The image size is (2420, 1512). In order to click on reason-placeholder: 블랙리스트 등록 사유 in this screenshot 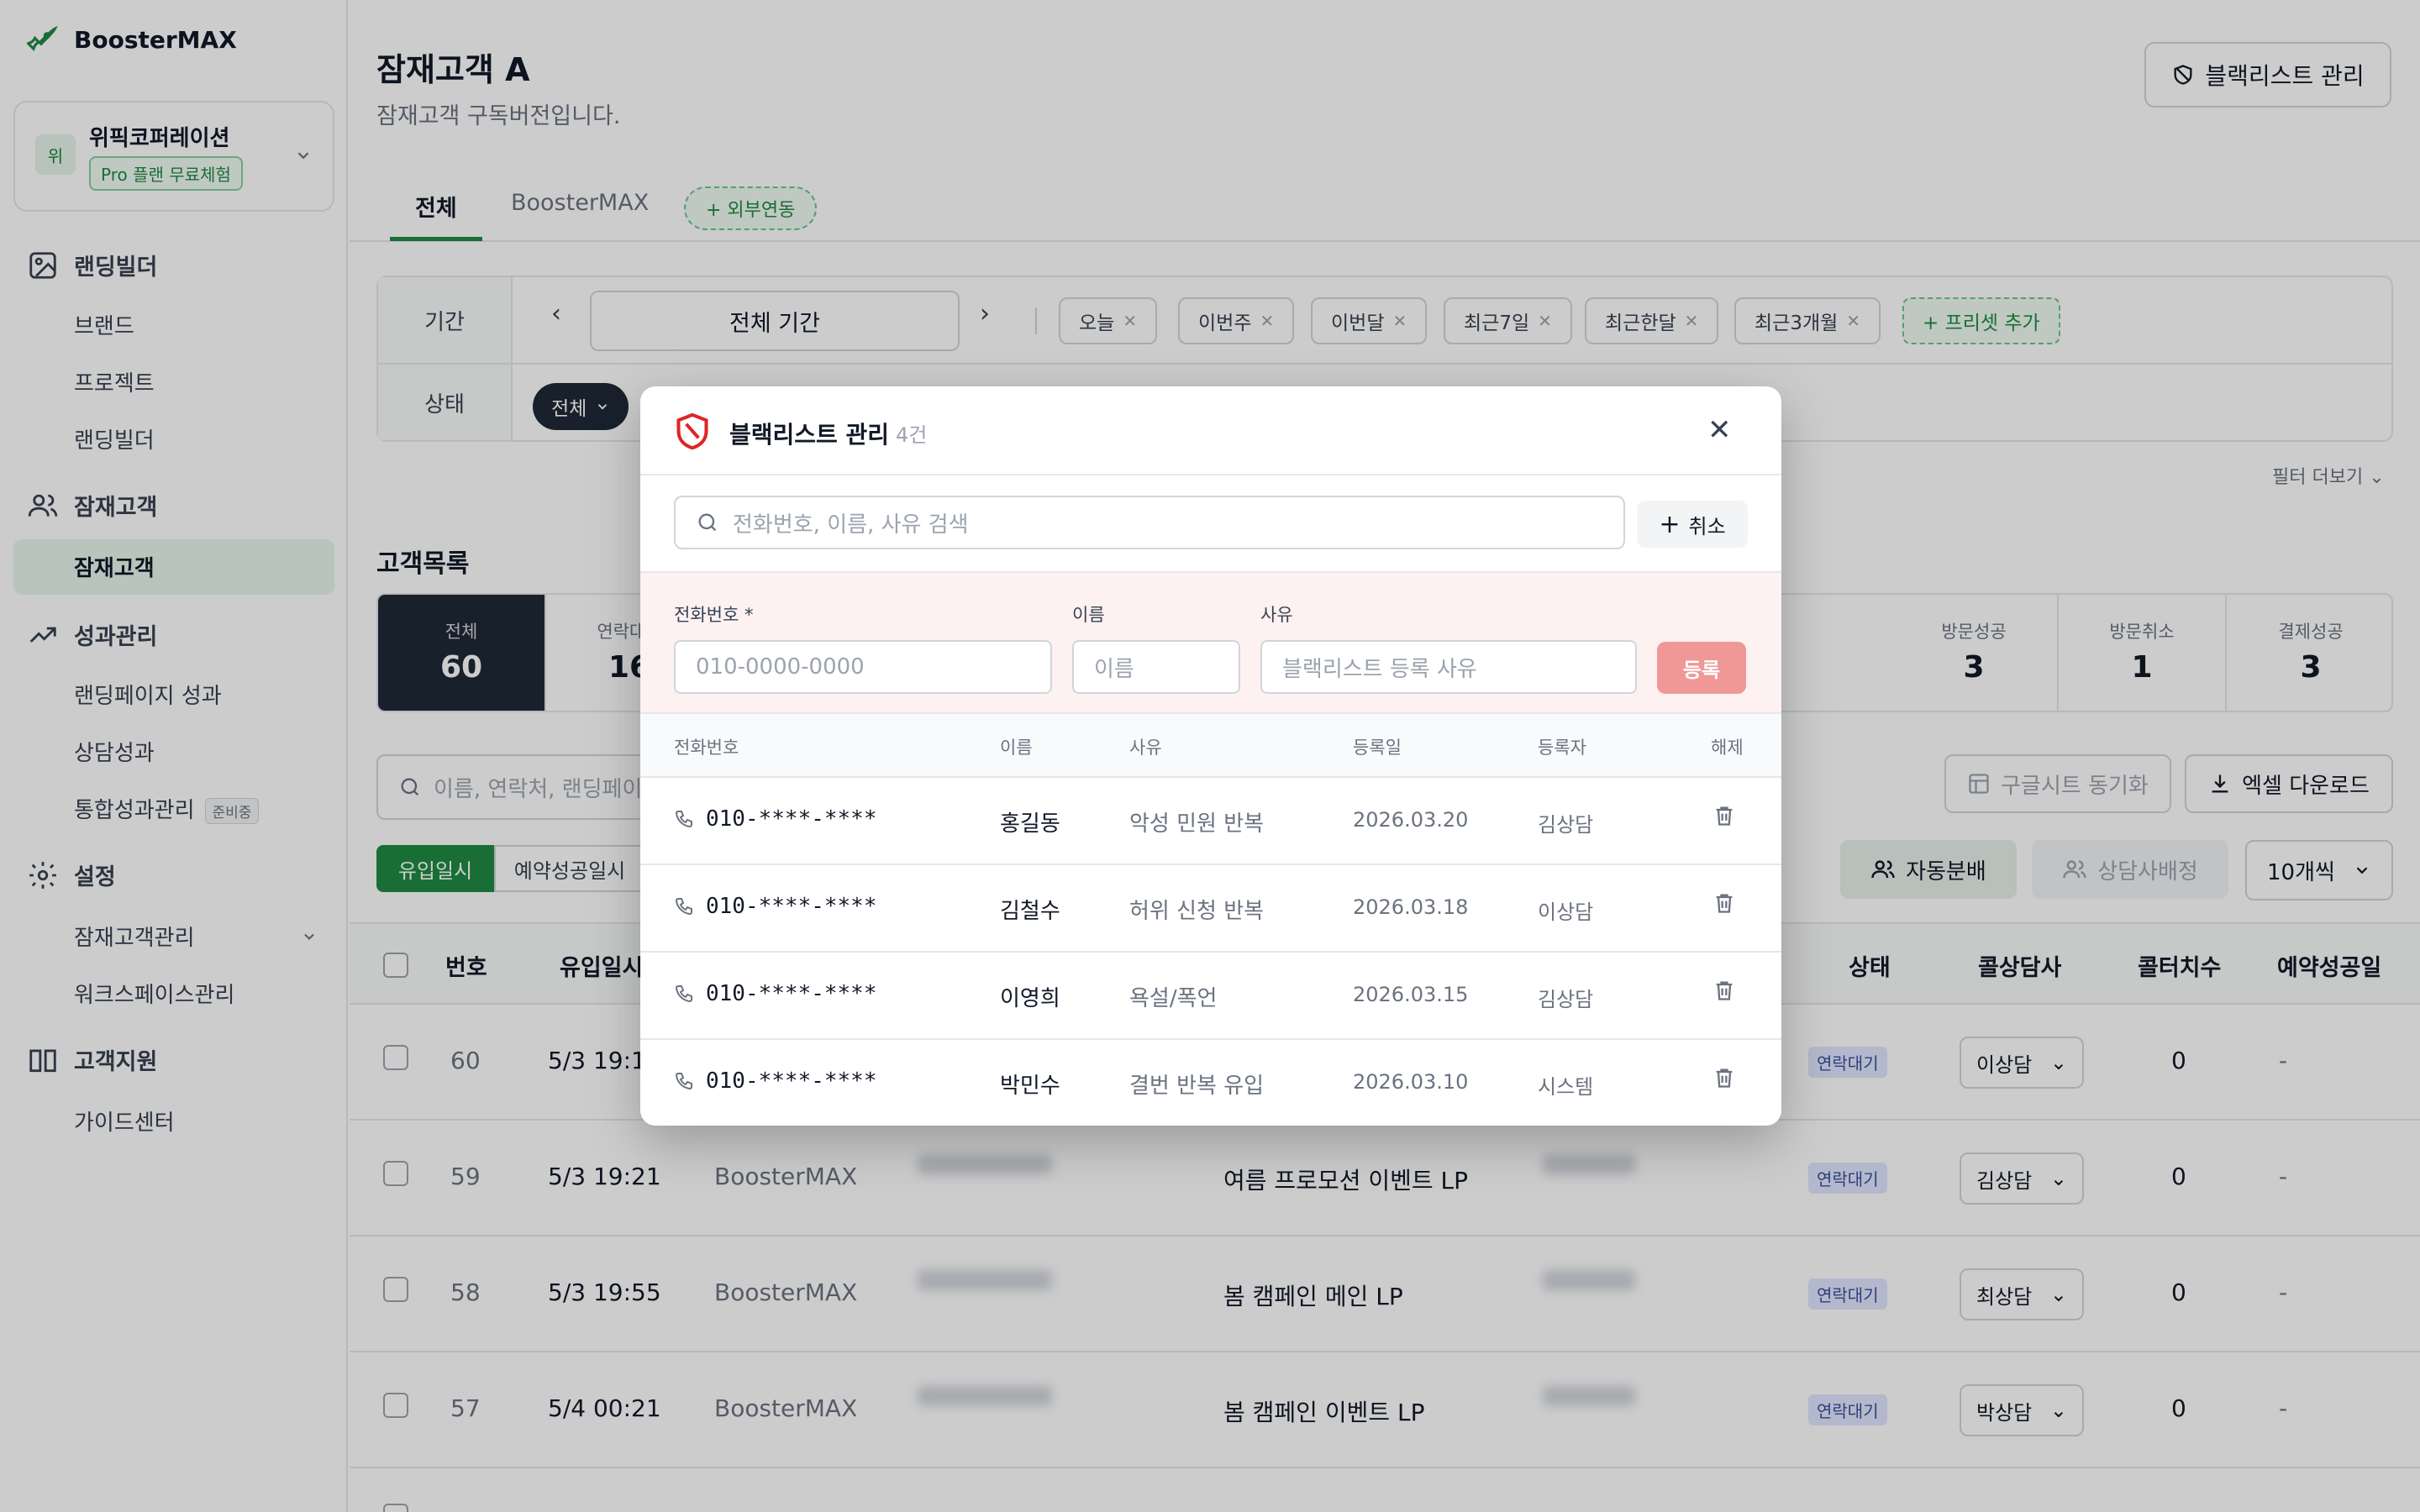, I will do `click(1379, 669)`.